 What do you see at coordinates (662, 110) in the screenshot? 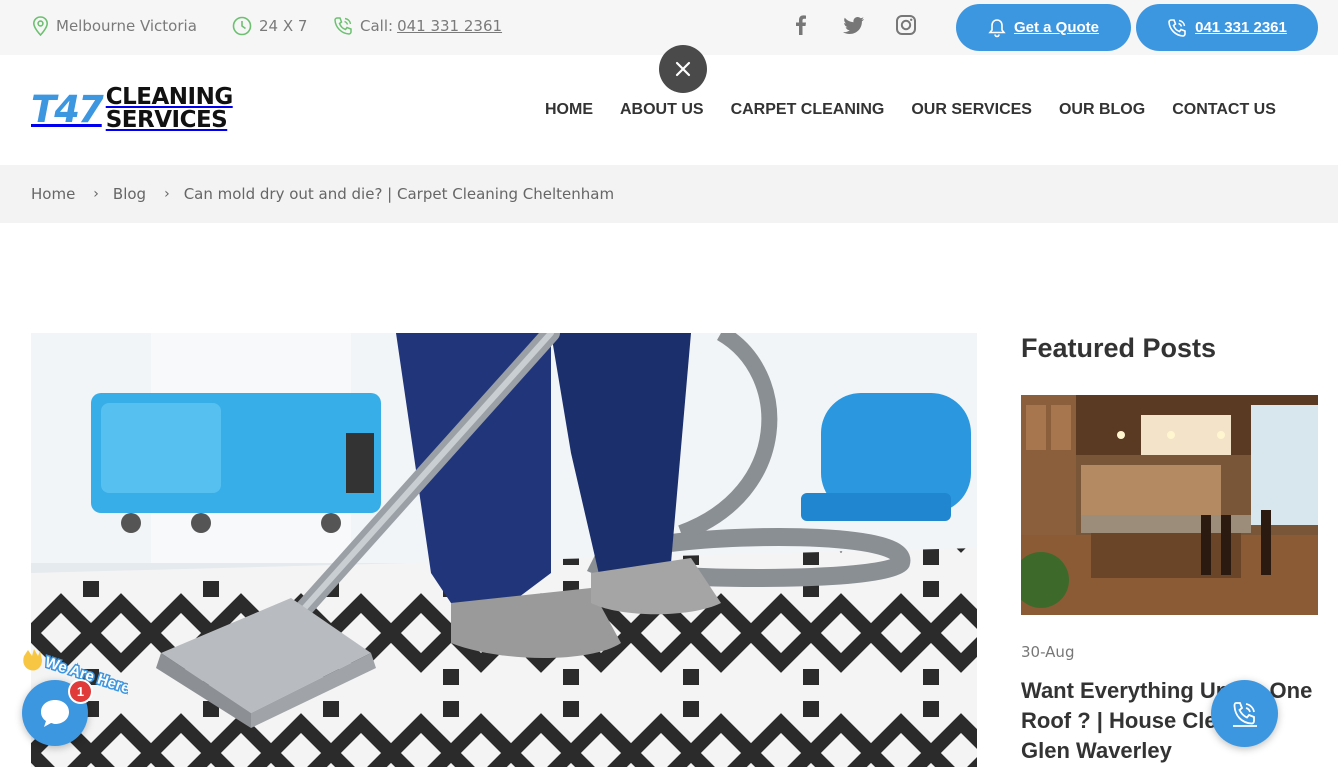
I see `nav-about-us: ABOUT US` at bounding box center [662, 110].